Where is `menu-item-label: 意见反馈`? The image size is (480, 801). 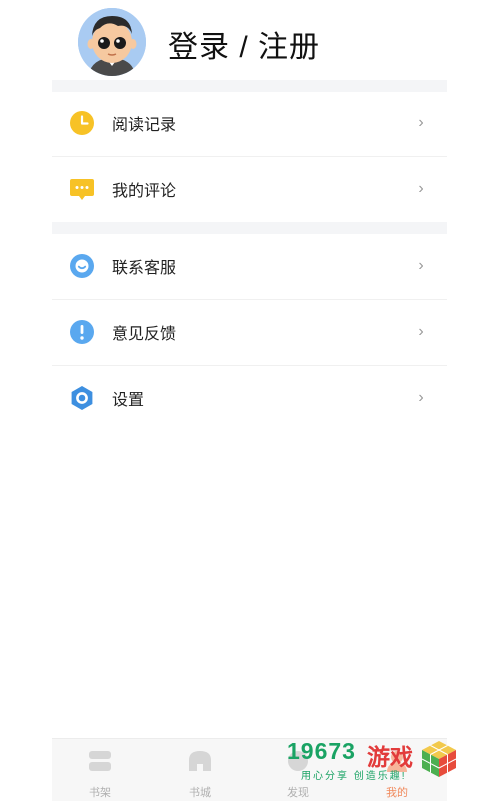 menu-item-label: 意见反馈 is located at coordinates (144, 334).